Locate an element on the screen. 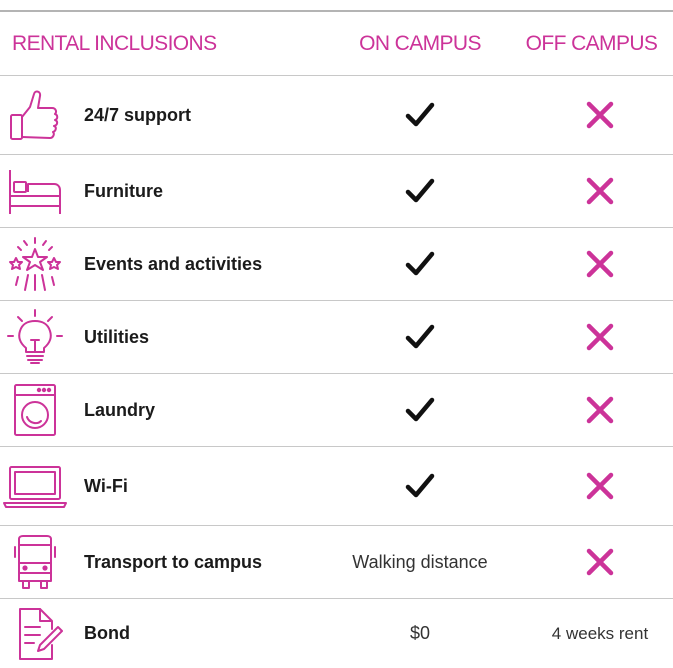  on-campus-value: Walking distance is located at coordinates (420, 561).